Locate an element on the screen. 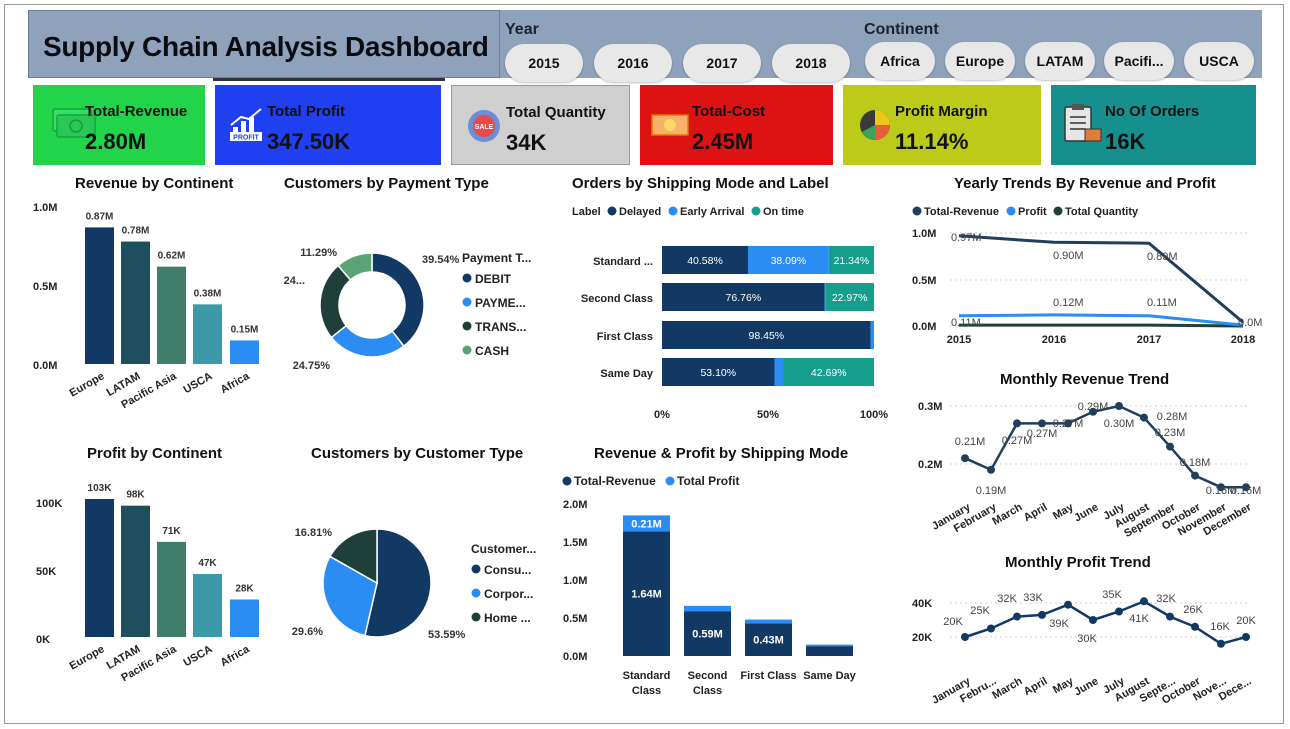 The width and height of the screenshot is (1290, 729). yearly-trends-legend-label: Profit is located at coordinates (1032, 212).